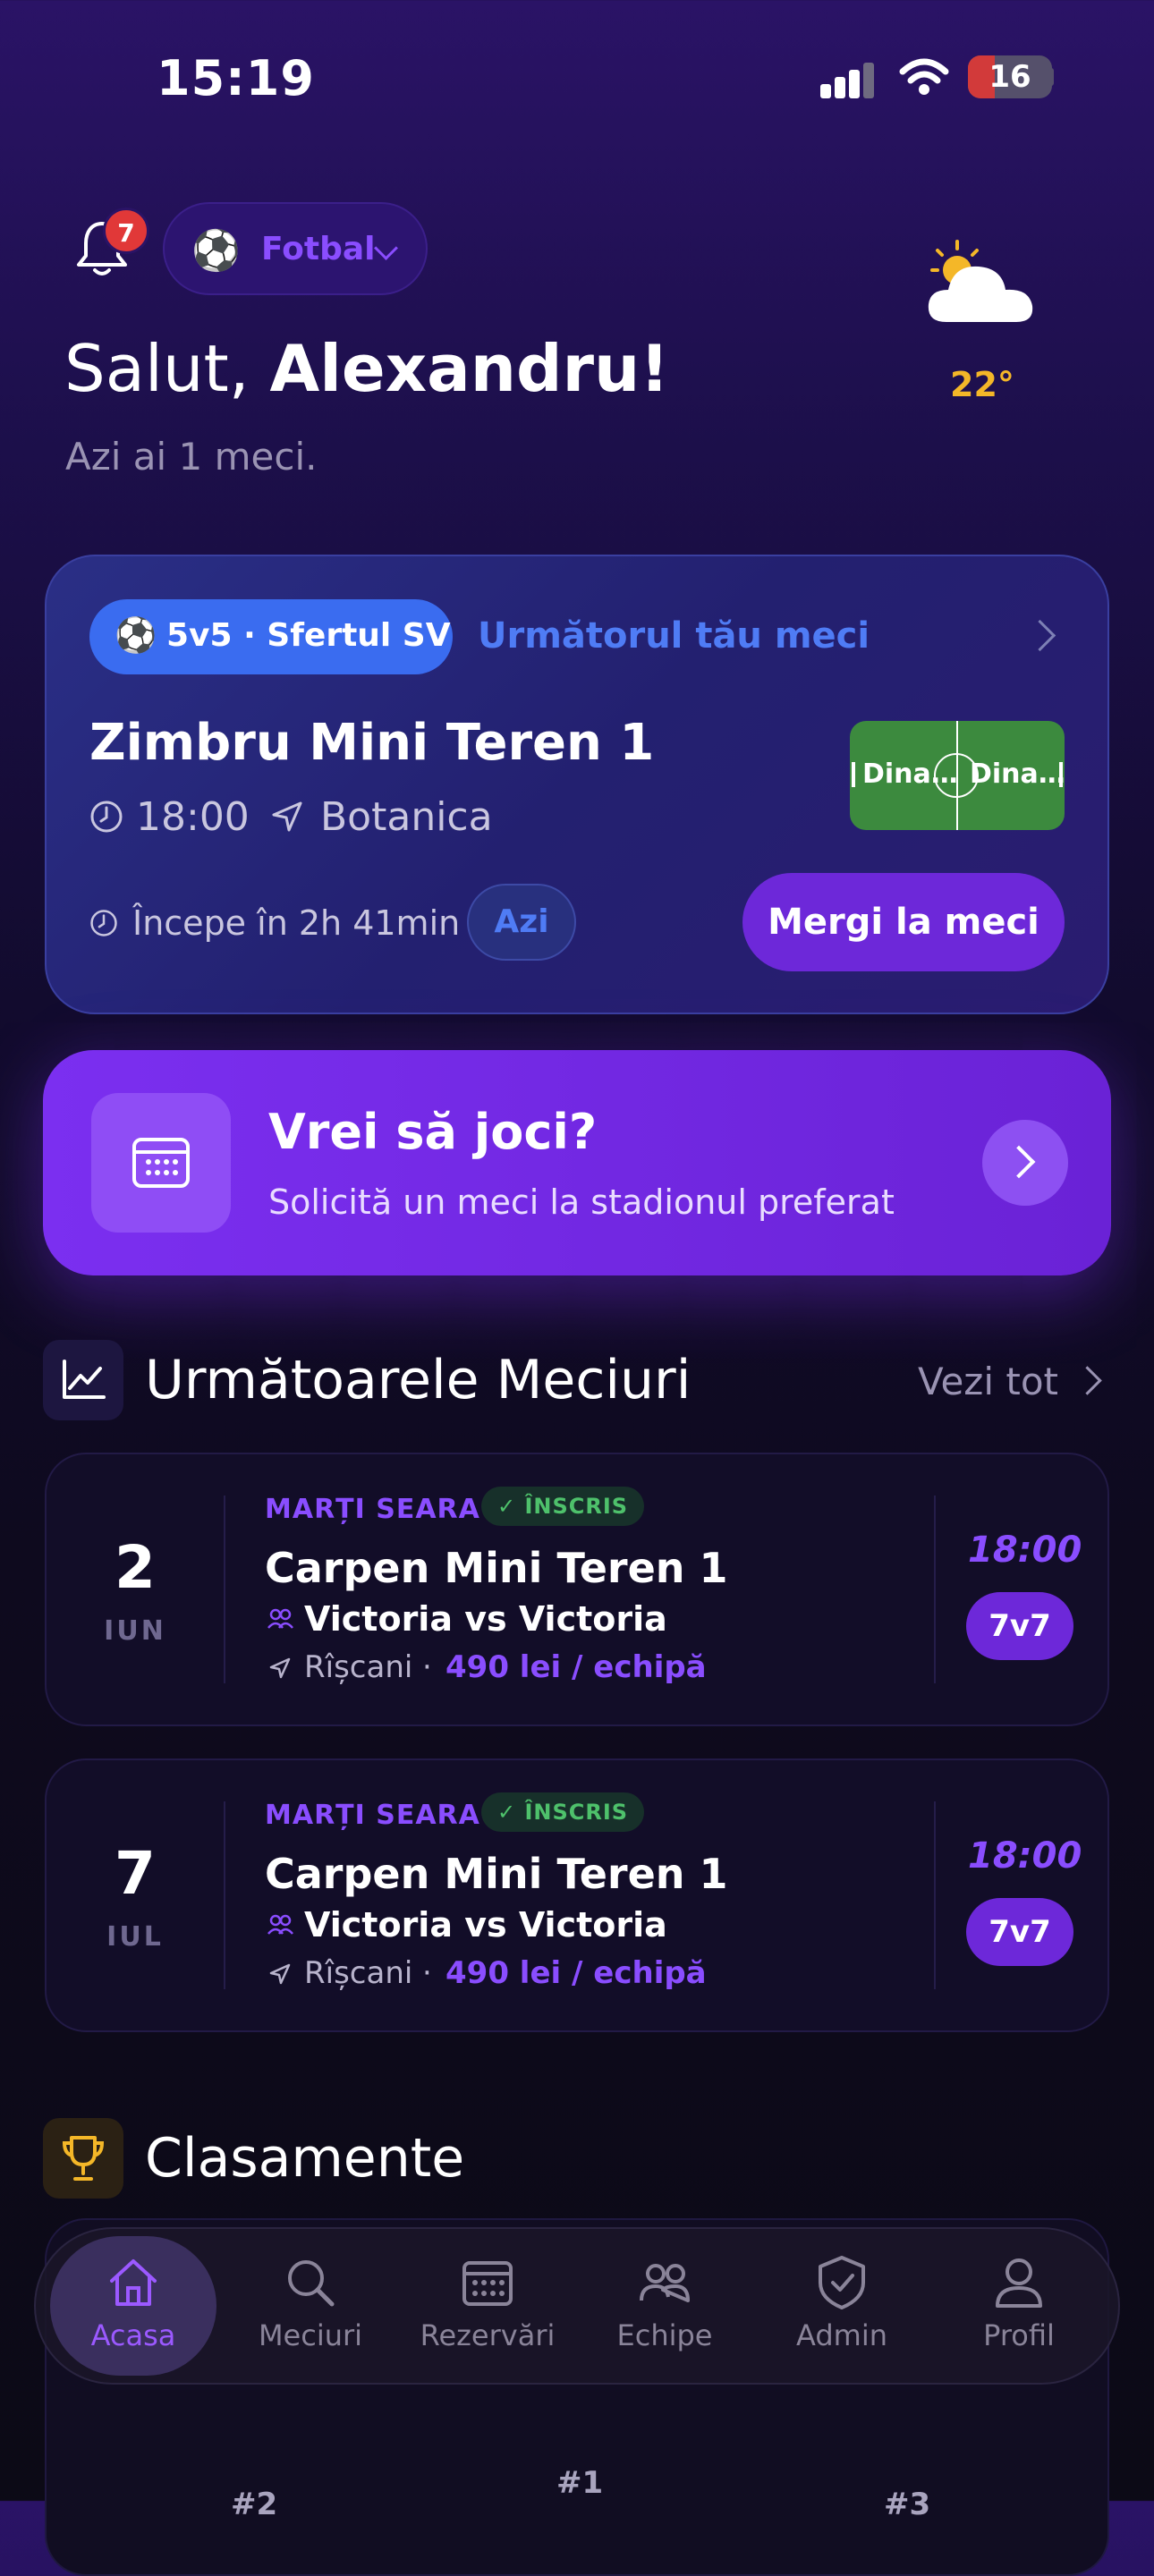  Describe the element at coordinates (193, 817) in the screenshot. I see `next-match-time: 18:00` at that location.